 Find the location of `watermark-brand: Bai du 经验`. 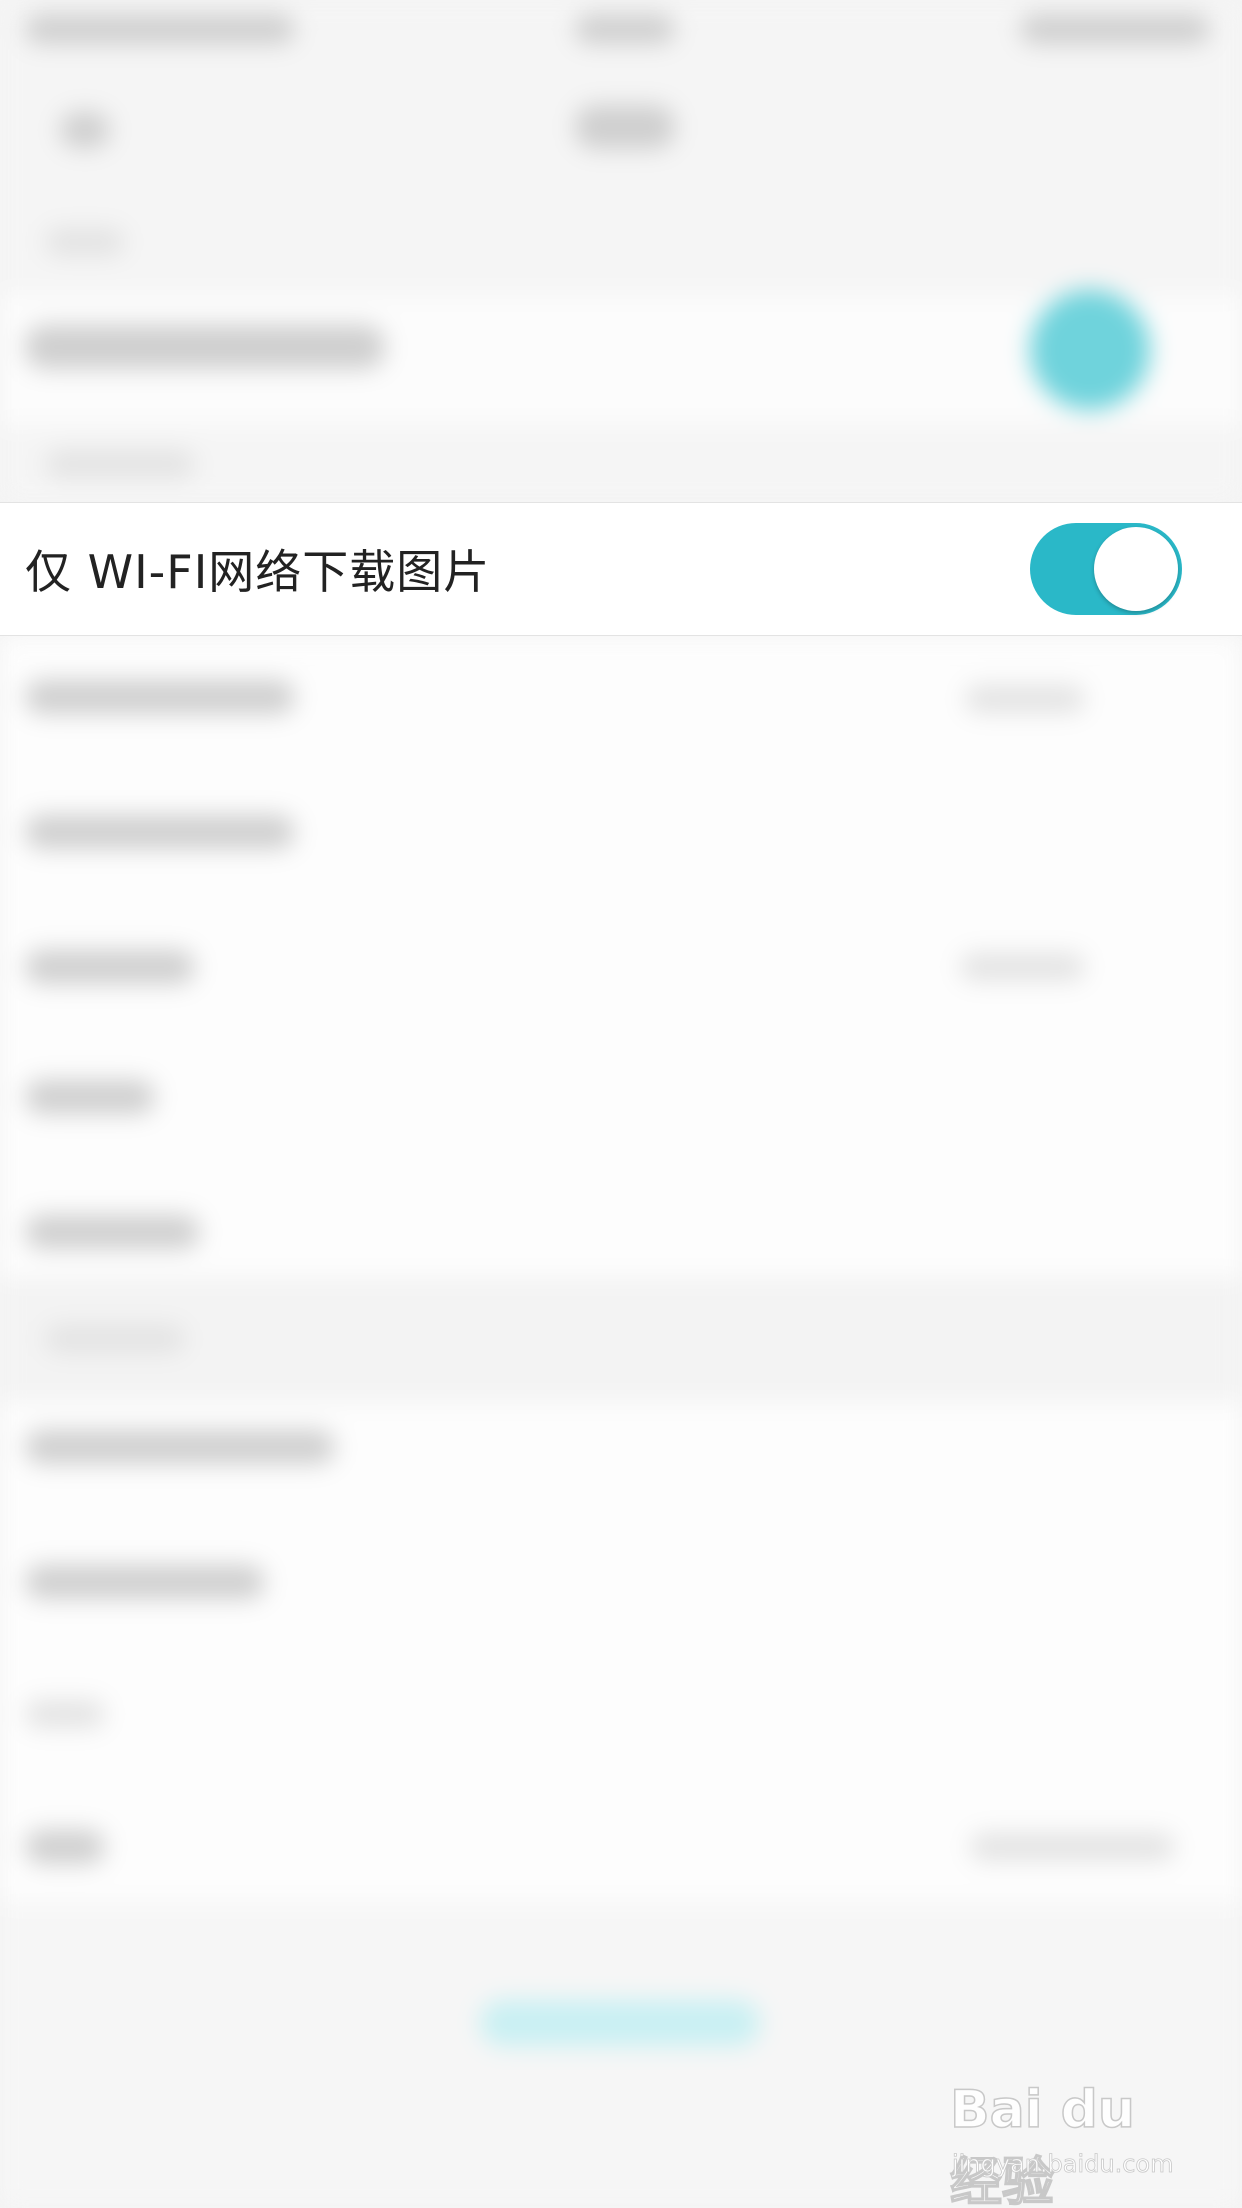

watermark-brand: Bai du 经验 is located at coordinates (1042, 2143).